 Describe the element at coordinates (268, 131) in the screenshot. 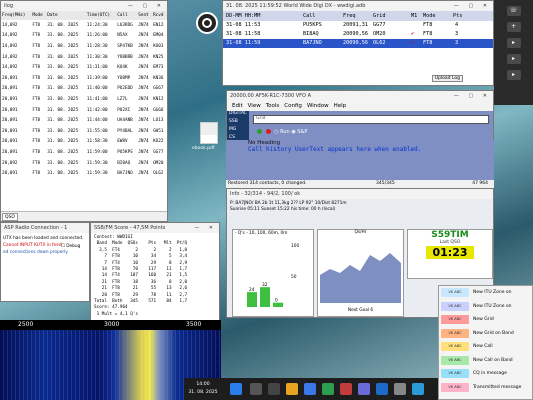

I see `status-red-dot` at that location.